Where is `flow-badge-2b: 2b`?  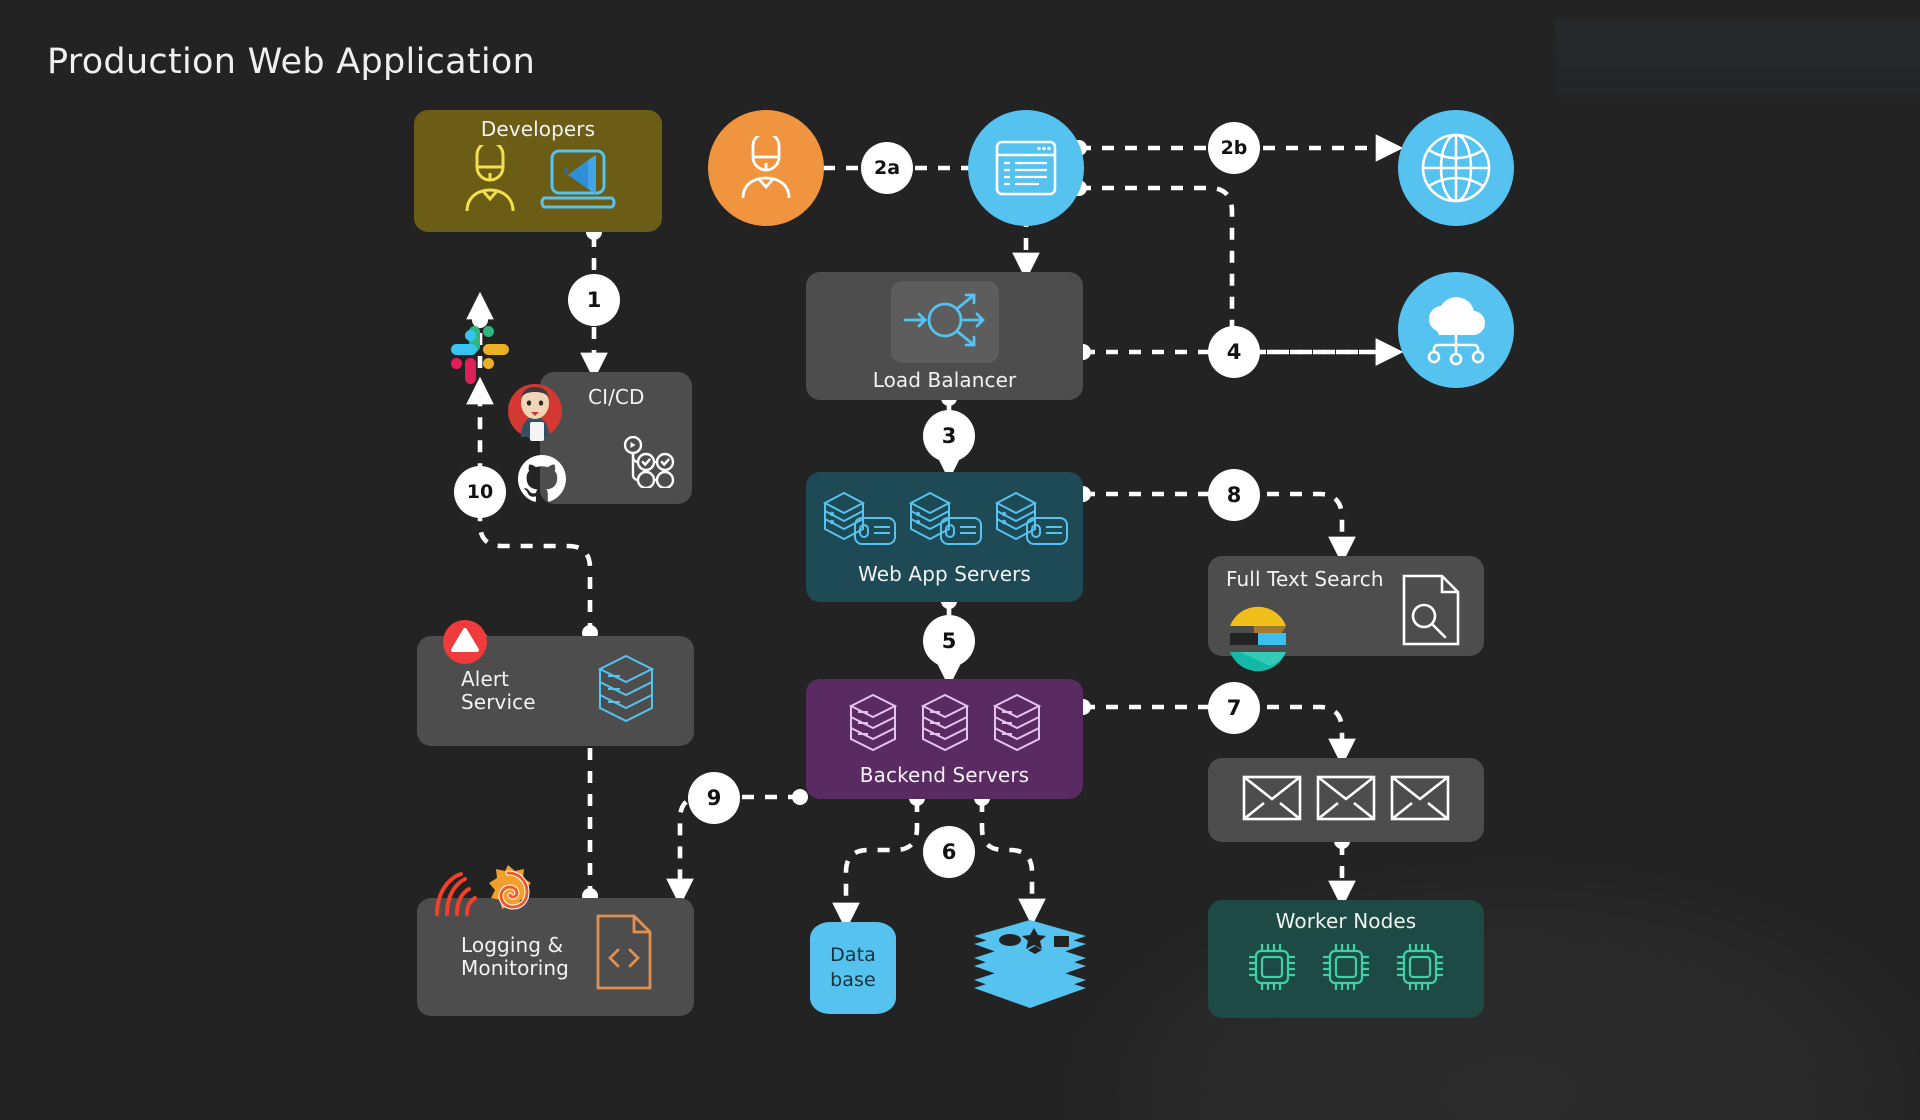 flow-badge-2b: 2b is located at coordinates (1234, 148).